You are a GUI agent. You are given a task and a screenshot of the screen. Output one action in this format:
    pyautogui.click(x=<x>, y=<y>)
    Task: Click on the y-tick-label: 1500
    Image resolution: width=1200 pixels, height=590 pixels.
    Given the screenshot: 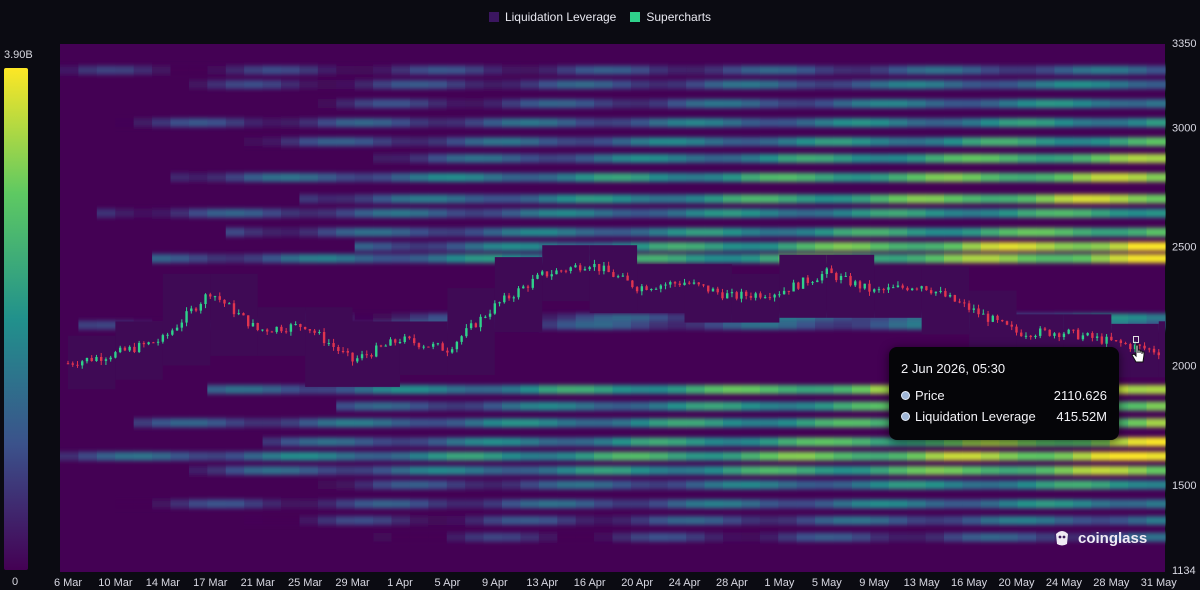 What is the action you would take?
    pyautogui.click(x=1184, y=486)
    